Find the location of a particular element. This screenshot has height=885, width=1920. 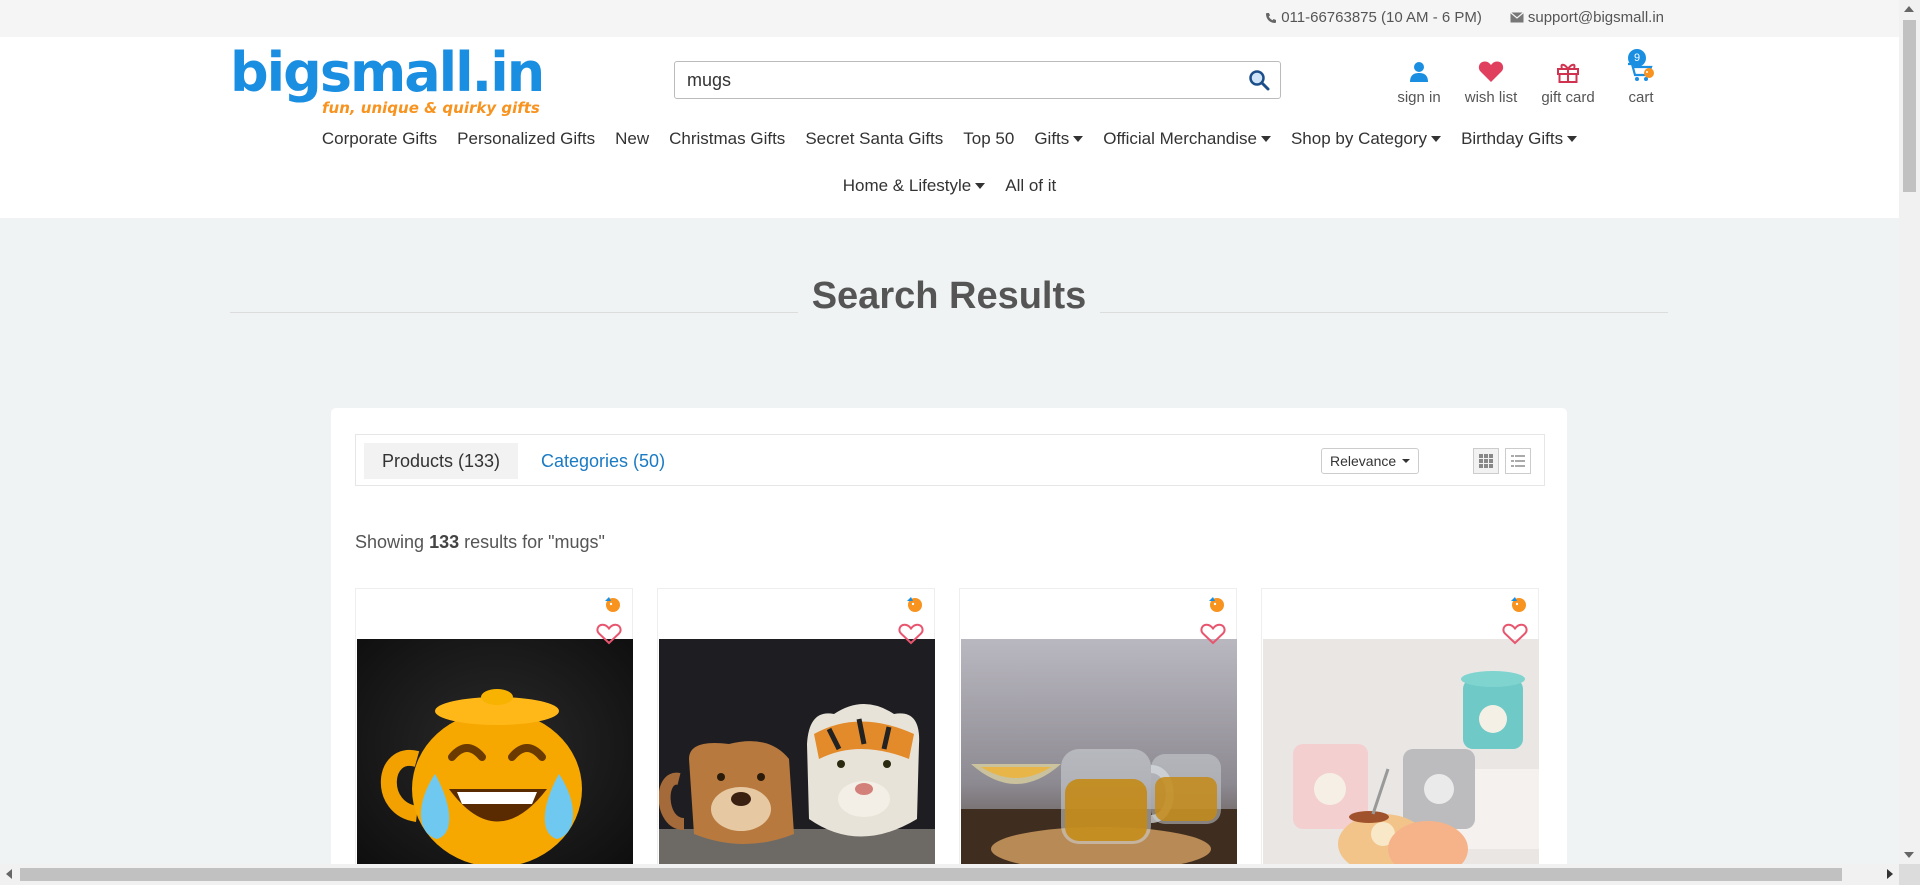

nav-label: Birthday Gifts is located at coordinates (1512, 138).